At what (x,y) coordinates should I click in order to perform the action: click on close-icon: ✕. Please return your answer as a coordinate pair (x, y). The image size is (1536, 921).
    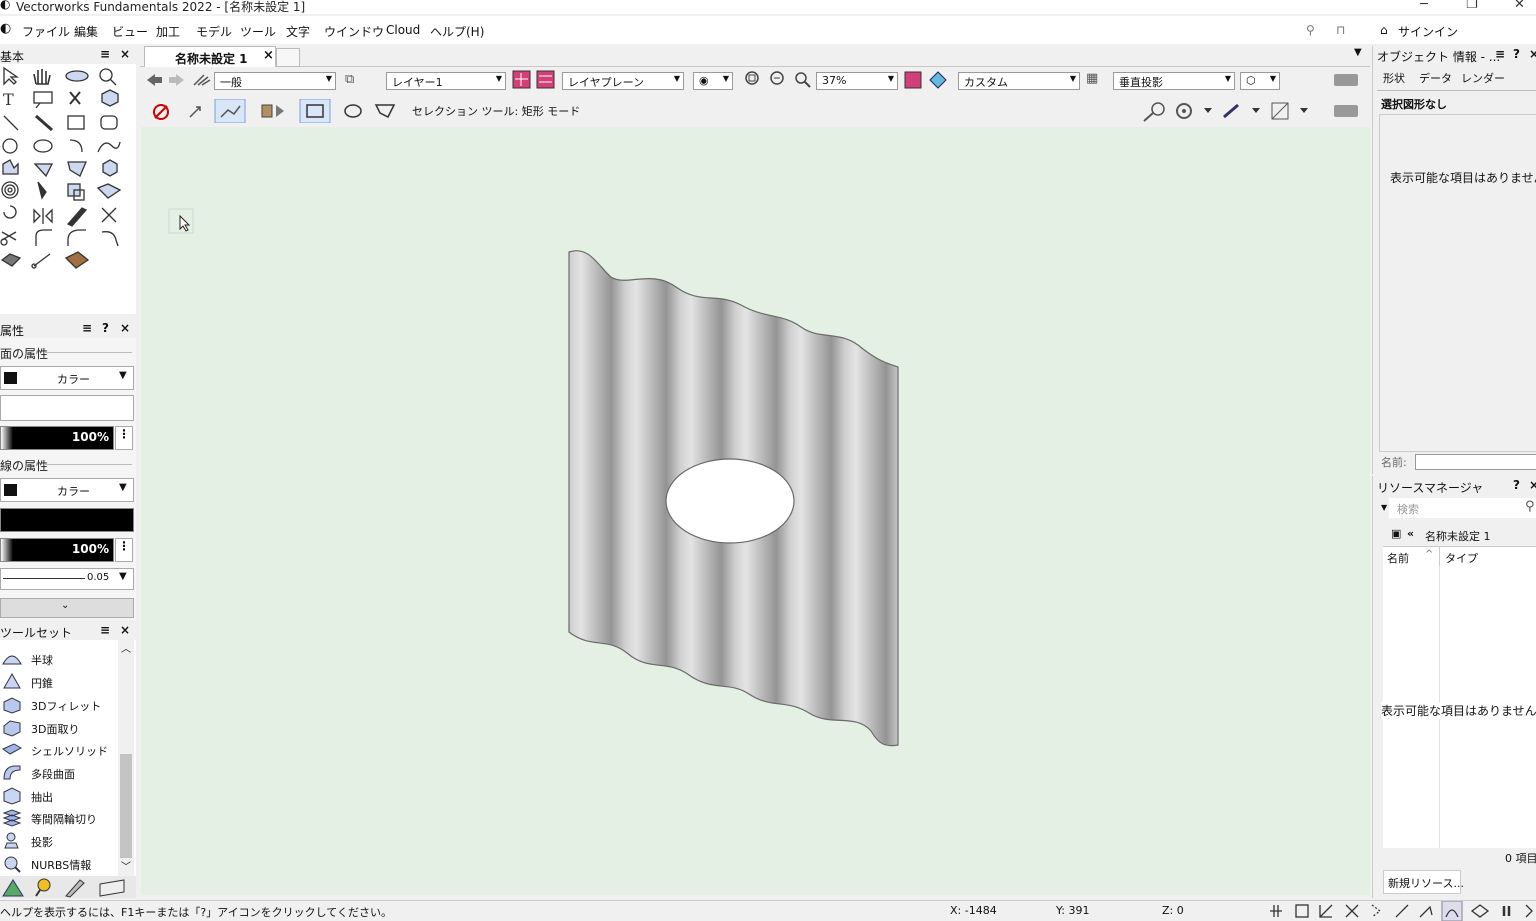
    Looking at the image, I should click on (1519, 6).